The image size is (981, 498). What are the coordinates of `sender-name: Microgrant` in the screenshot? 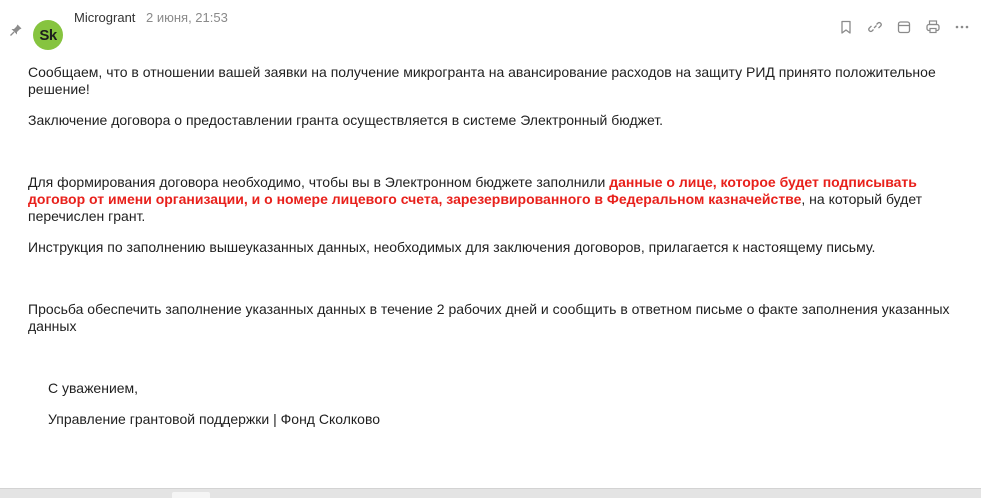 It's located at (104, 17).